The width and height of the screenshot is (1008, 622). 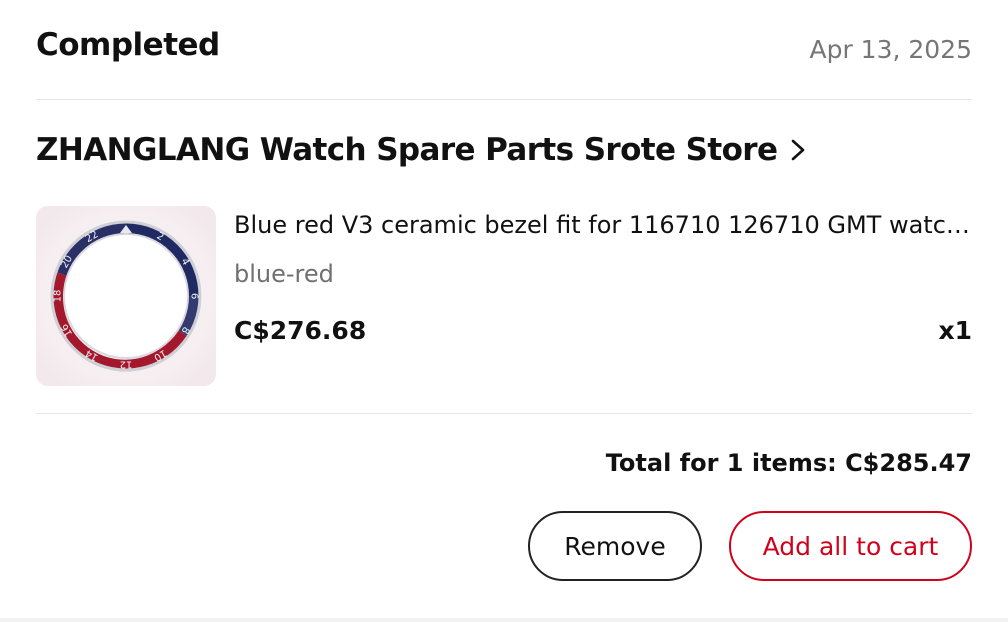 What do you see at coordinates (504, 620) in the screenshot?
I see `bottom-separator` at bounding box center [504, 620].